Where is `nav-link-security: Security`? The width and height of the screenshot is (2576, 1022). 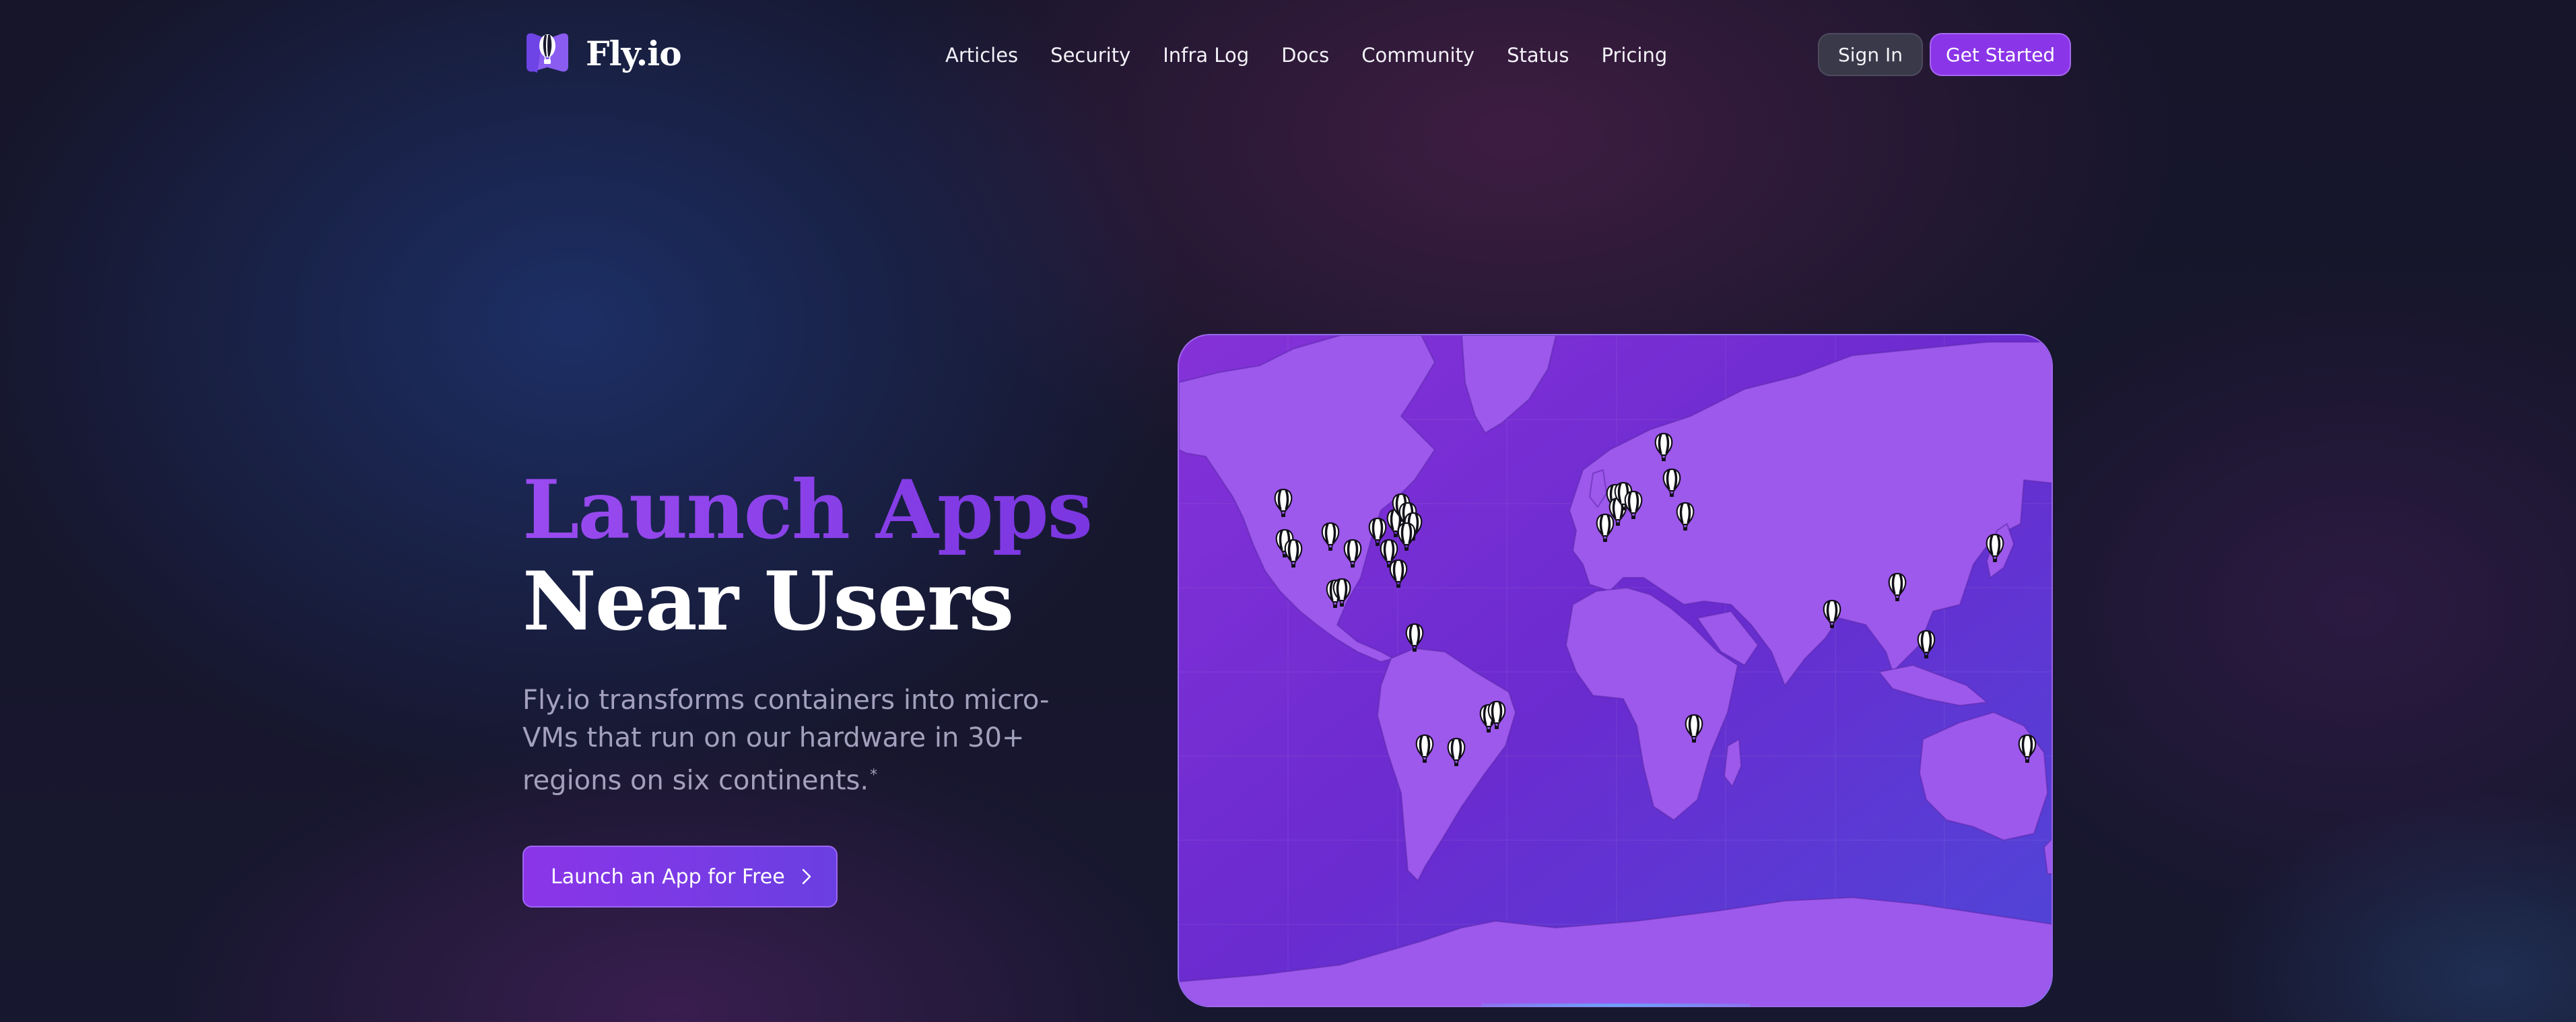
nav-link-security: Security is located at coordinates (1090, 55).